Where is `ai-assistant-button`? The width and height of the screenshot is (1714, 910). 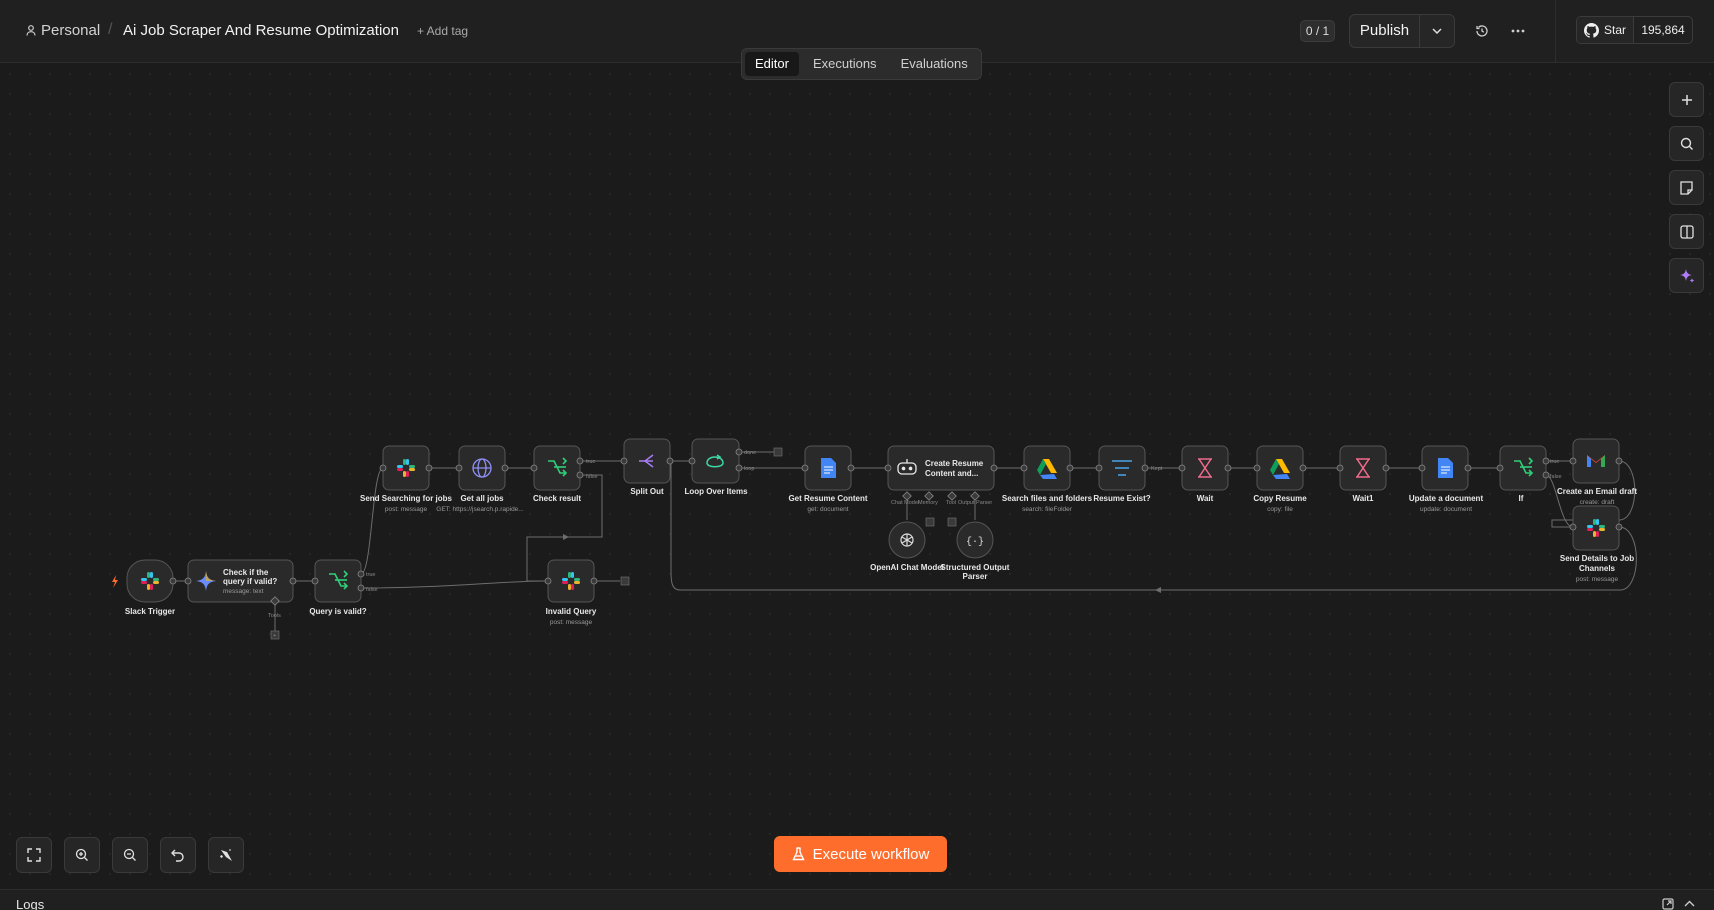 ai-assistant-button is located at coordinates (1686, 275).